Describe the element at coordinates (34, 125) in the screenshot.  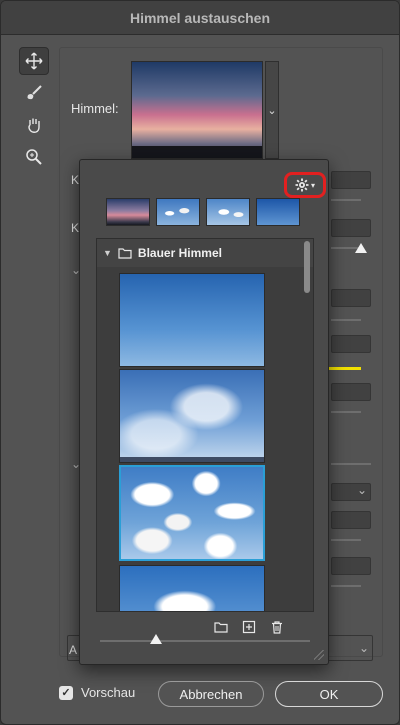
I see `hand-tool-icon` at that location.